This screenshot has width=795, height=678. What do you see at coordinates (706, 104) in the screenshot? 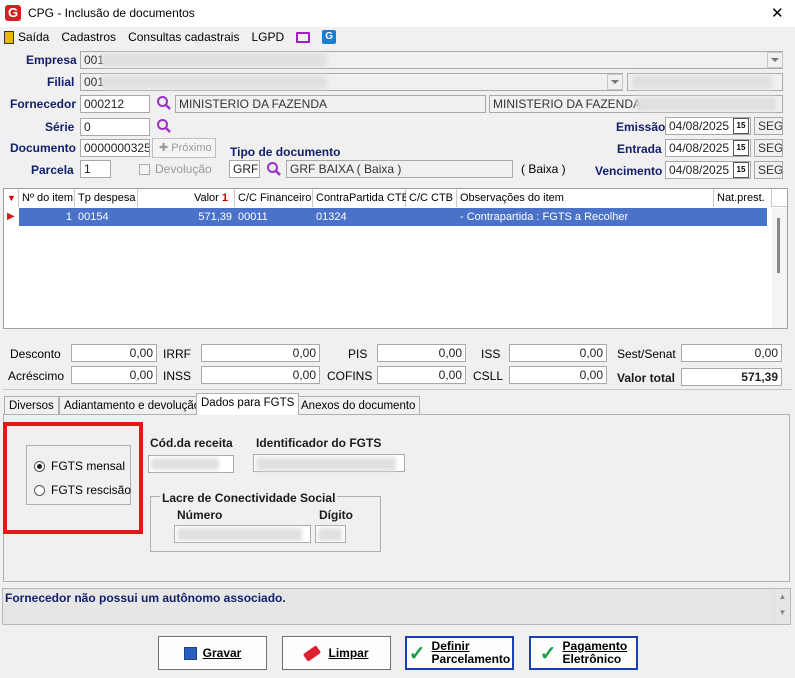
I see `fornecedor-redacted` at bounding box center [706, 104].